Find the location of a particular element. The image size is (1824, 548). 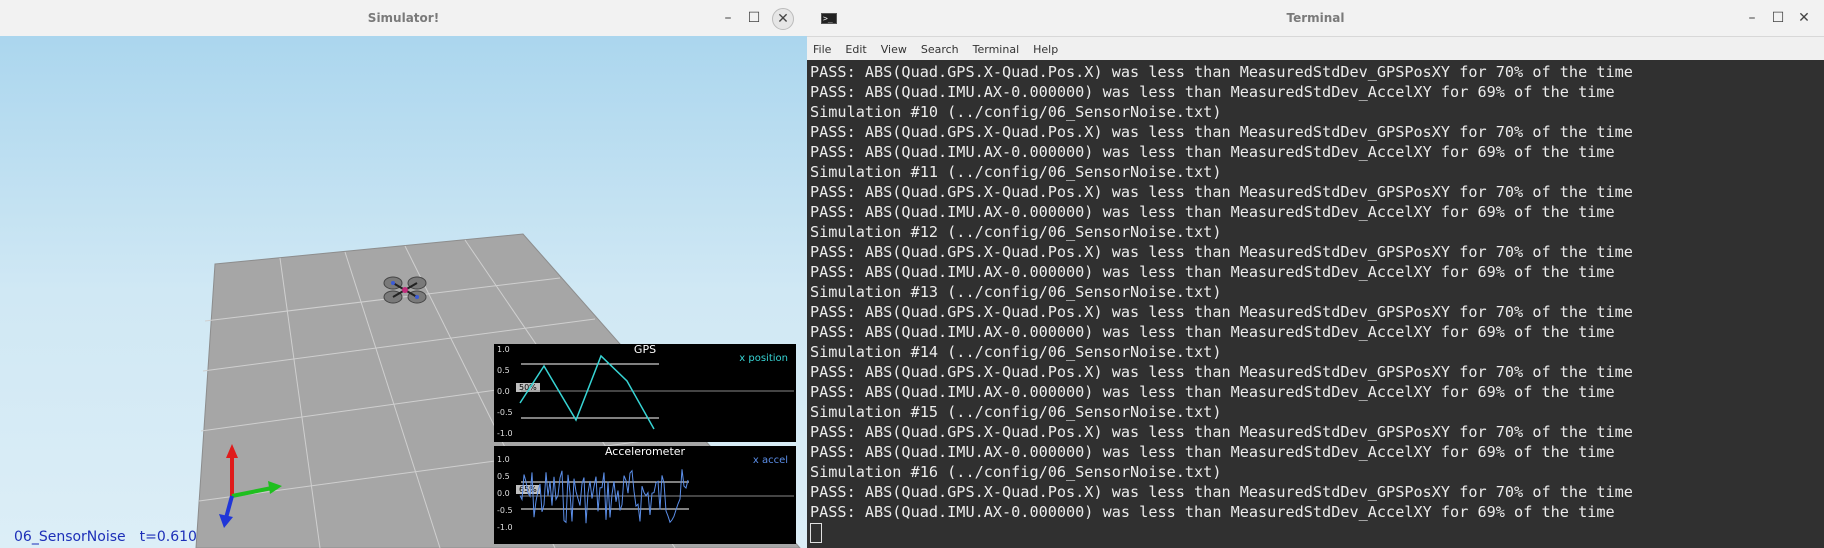

sim-time: t=0.610 is located at coordinates (168, 537).